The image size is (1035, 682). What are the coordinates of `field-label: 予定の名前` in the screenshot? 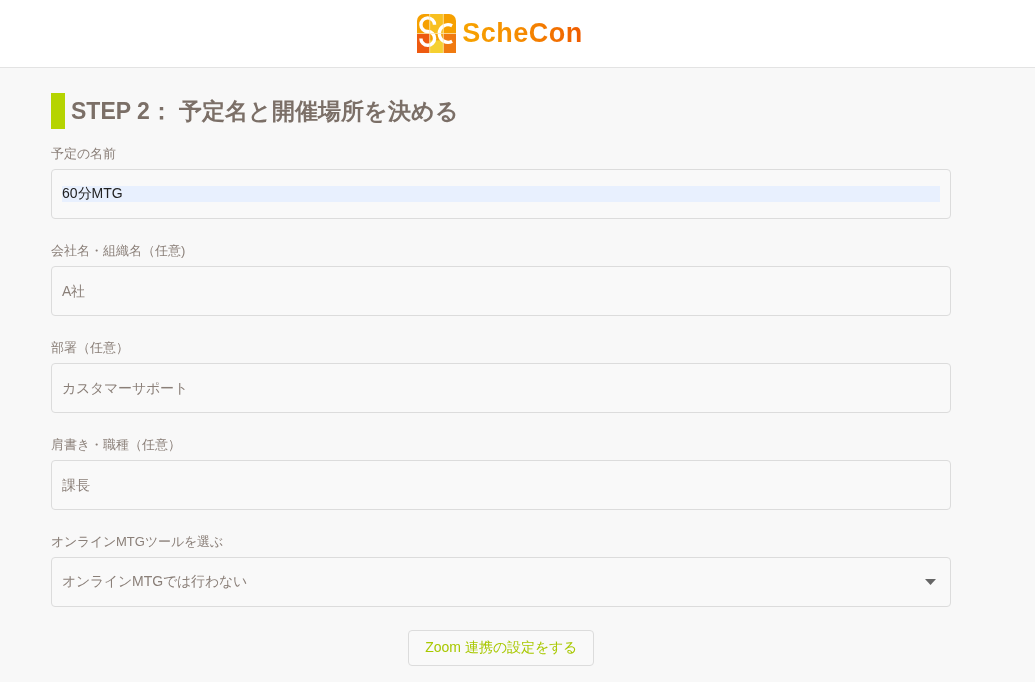 It's located at (83, 154).